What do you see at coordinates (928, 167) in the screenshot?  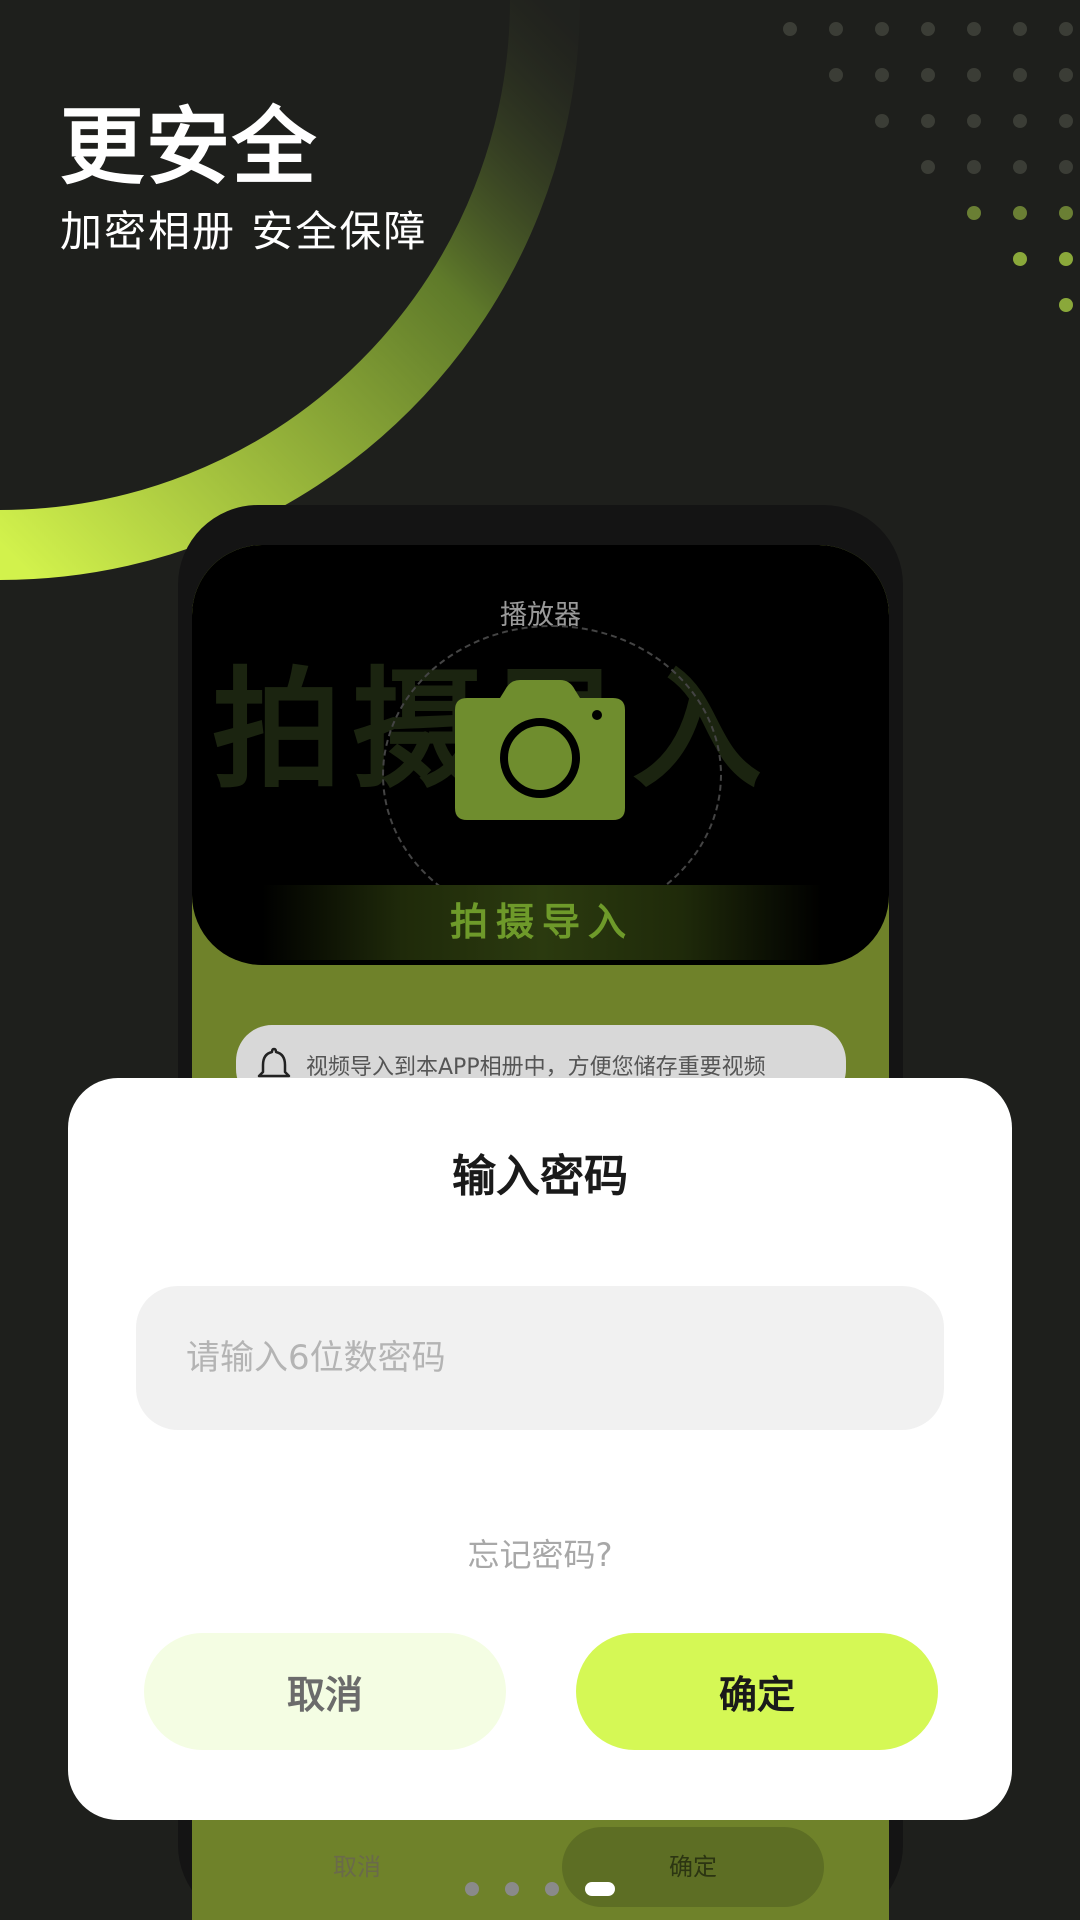 I see `dot-grid-decoration` at bounding box center [928, 167].